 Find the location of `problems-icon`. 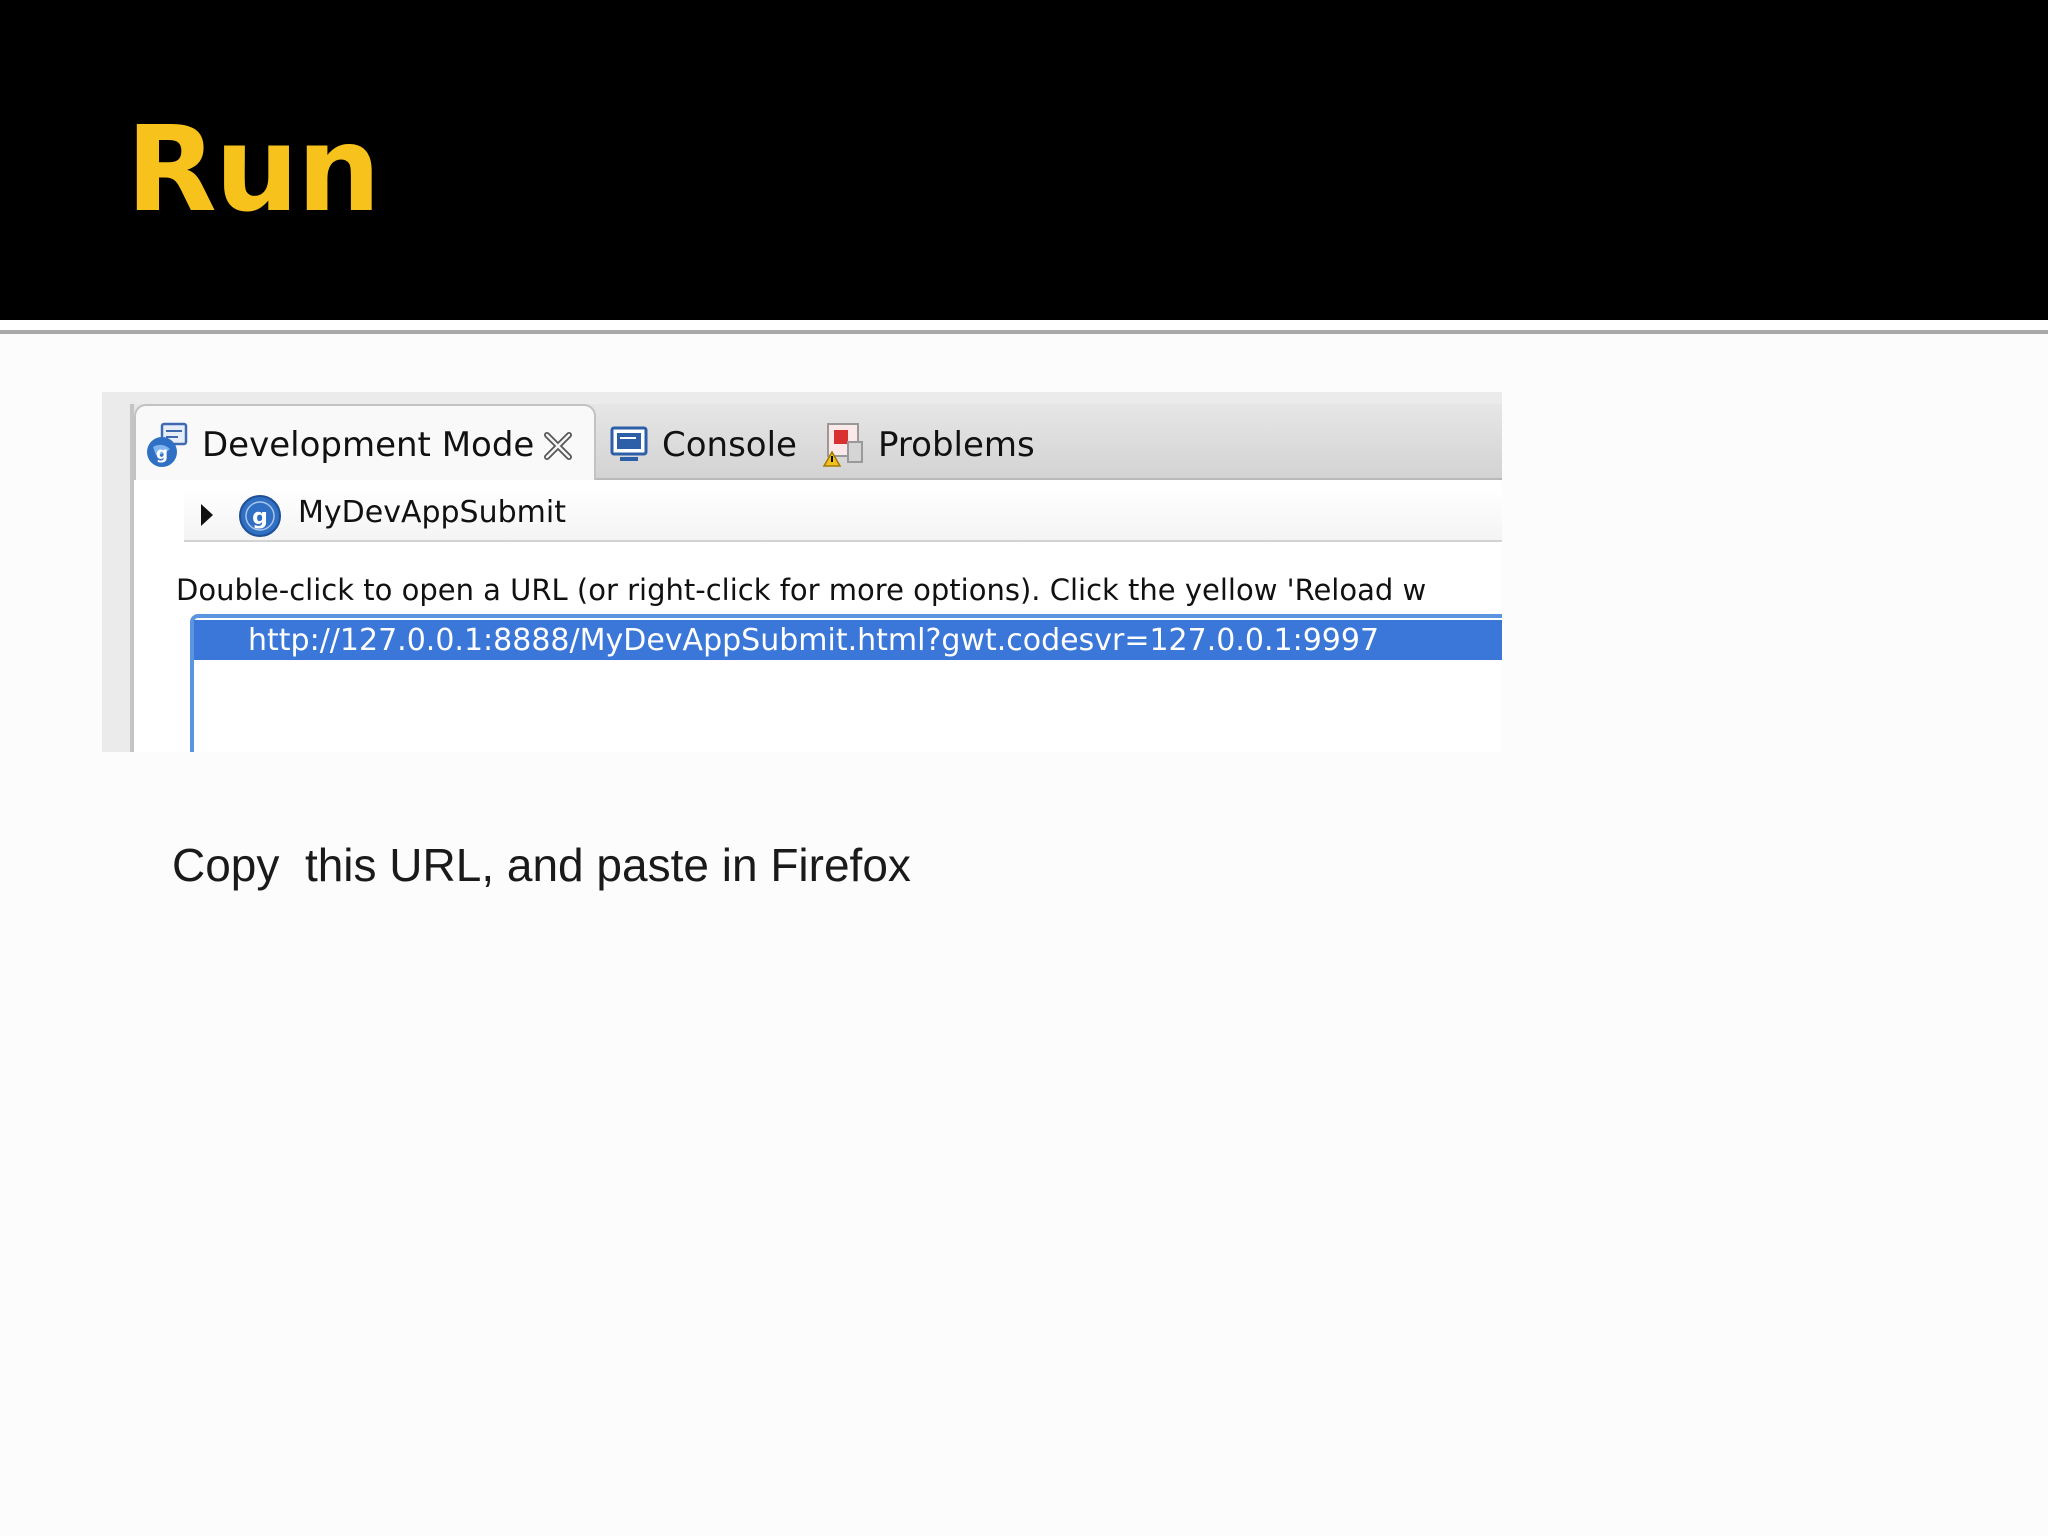

problems-icon is located at coordinates (842, 445).